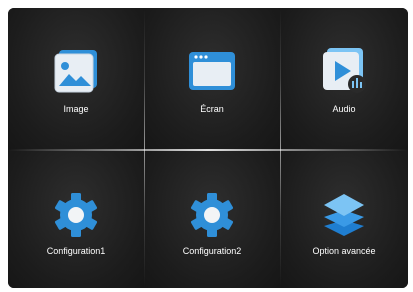 This screenshot has height=292, width=413. What do you see at coordinates (344, 71) in the screenshot?
I see `audio-icon` at bounding box center [344, 71].